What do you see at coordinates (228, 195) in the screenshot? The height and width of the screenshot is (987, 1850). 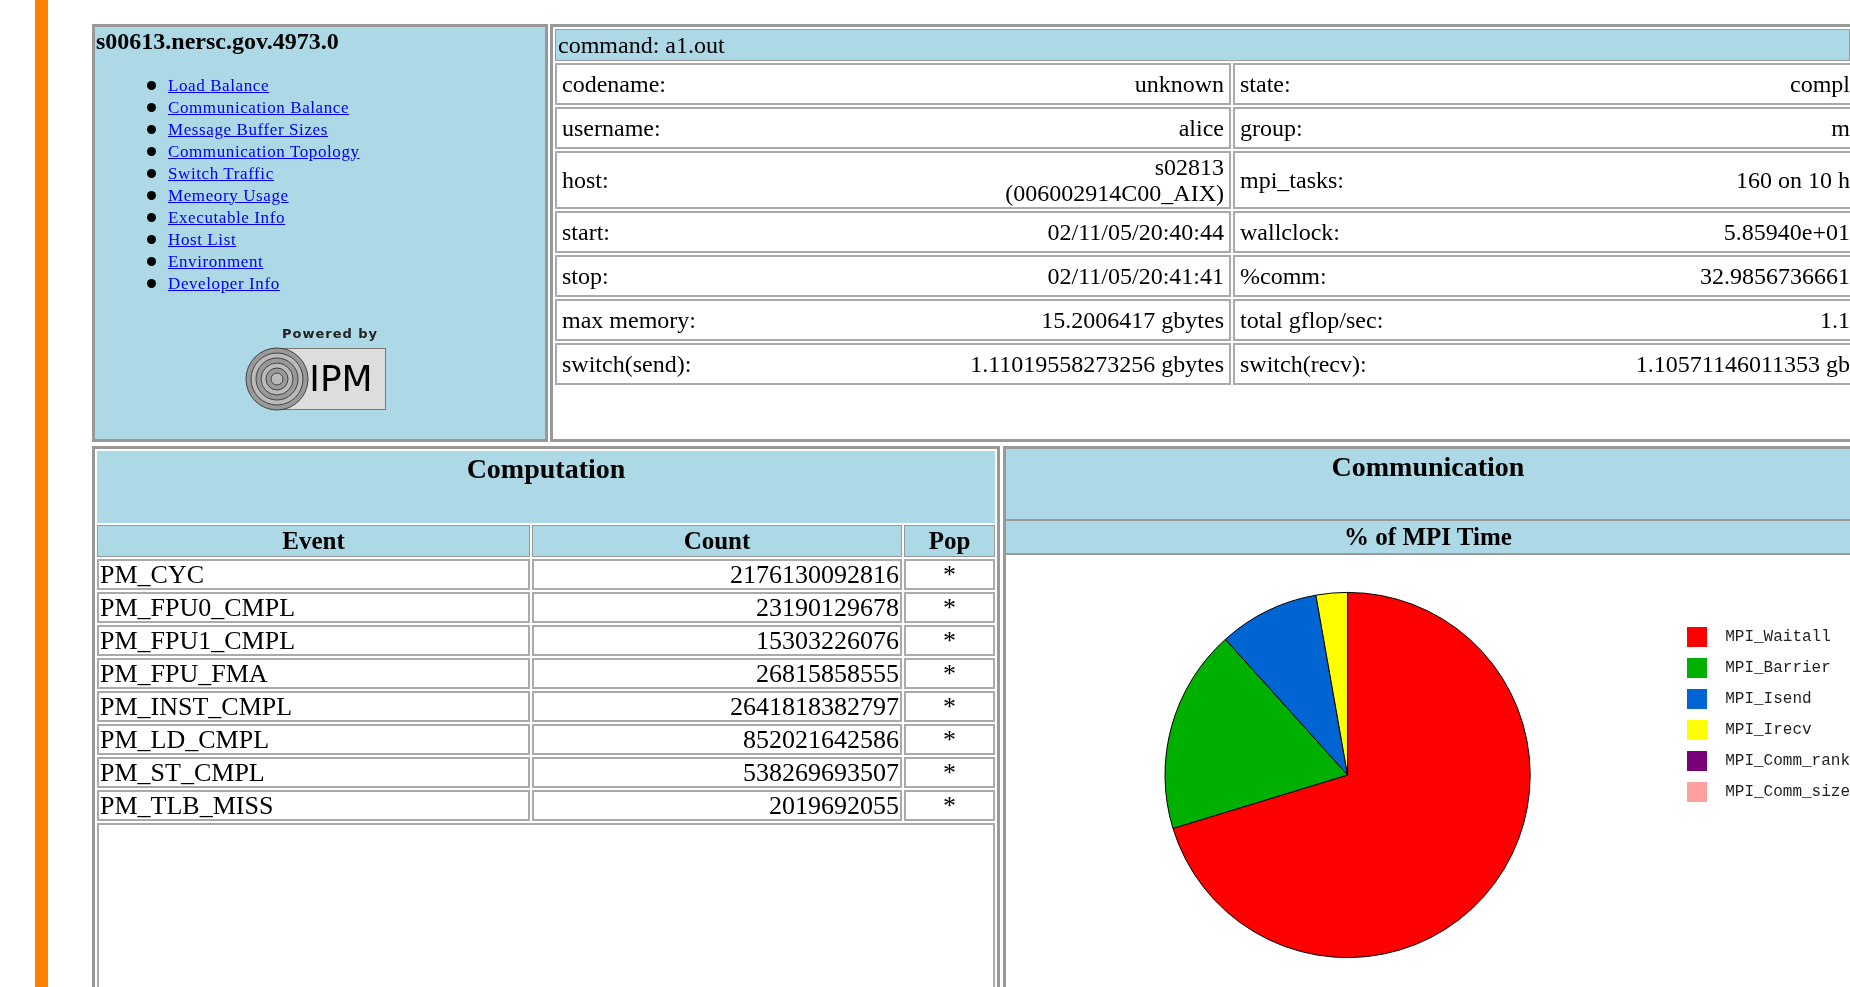 I see `nav-link: Memeory Usage` at bounding box center [228, 195].